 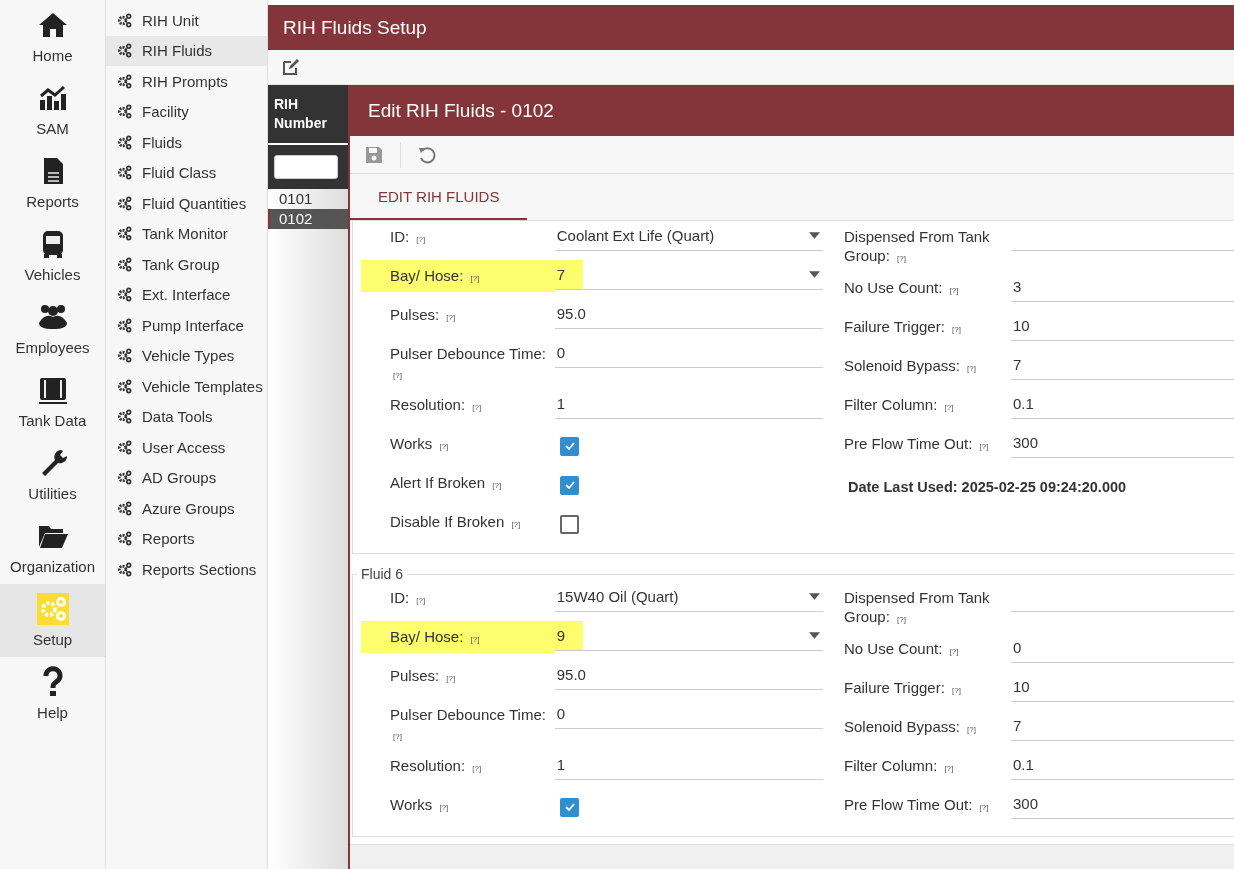 What do you see at coordinates (427, 154) in the screenshot?
I see `undo-icon` at bounding box center [427, 154].